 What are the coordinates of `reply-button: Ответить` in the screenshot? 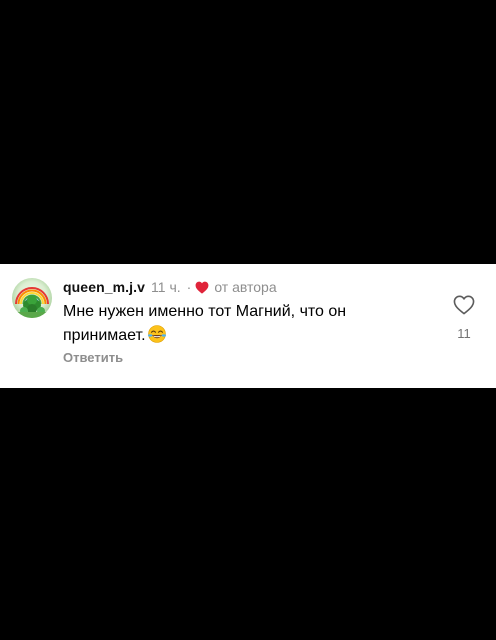 It's located at (93, 357).